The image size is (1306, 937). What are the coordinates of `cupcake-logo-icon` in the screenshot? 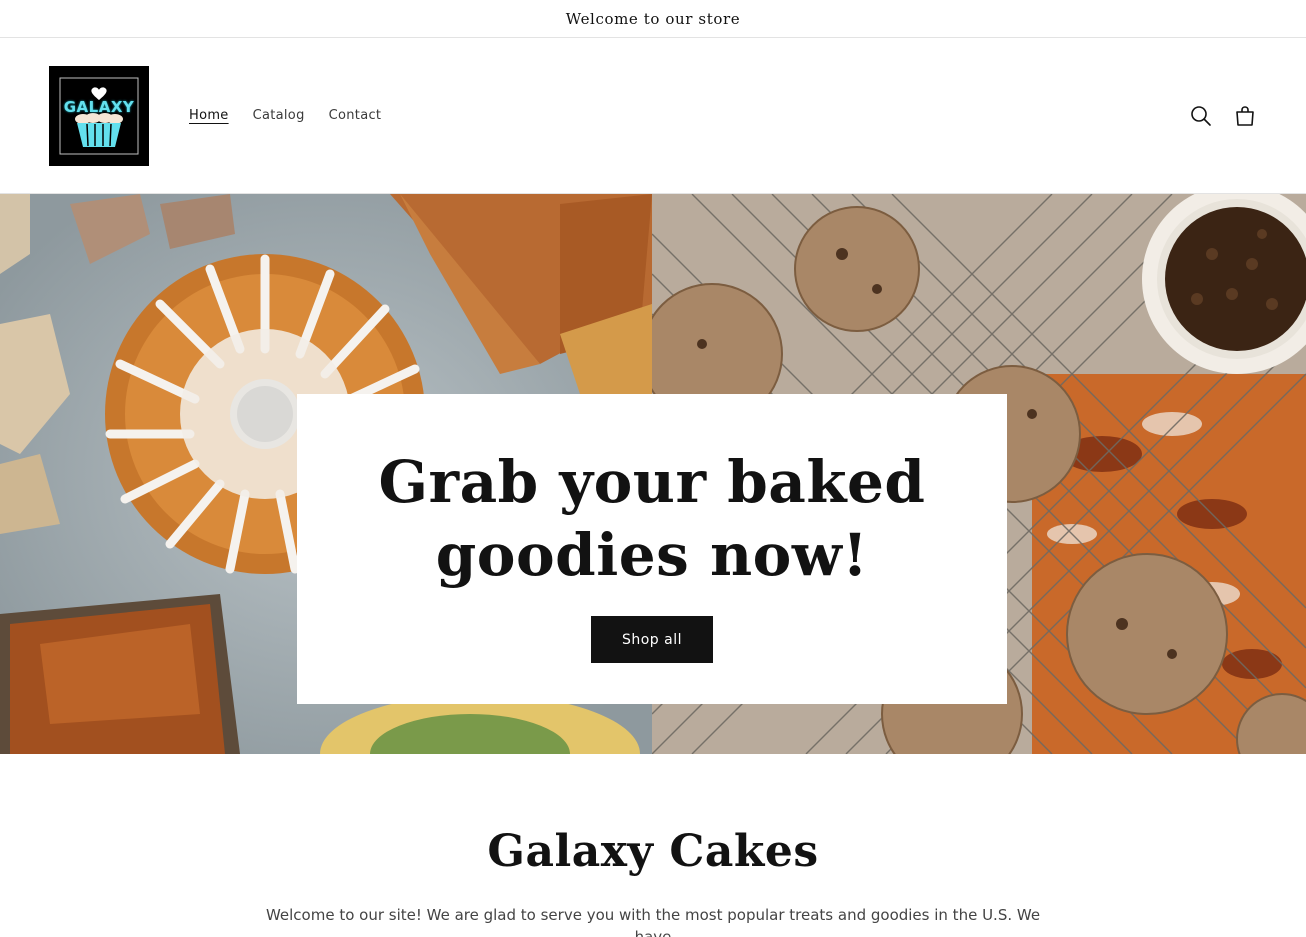 It's located at (99, 116).